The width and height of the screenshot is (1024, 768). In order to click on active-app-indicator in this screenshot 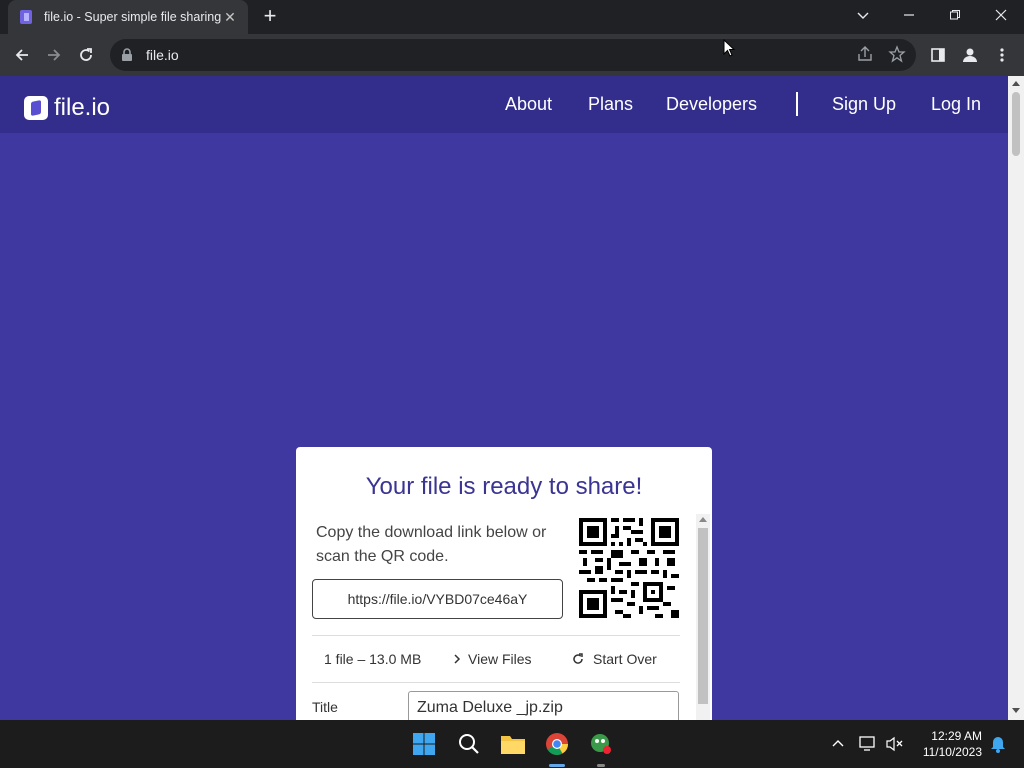, I will do `click(557, 765)`.